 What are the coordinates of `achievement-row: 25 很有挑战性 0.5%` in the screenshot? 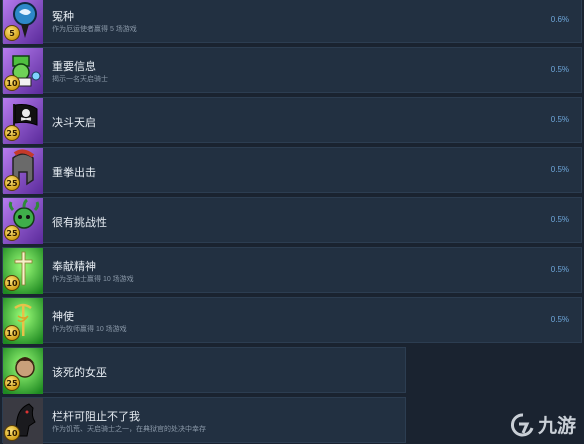 It's located at (292, 220).